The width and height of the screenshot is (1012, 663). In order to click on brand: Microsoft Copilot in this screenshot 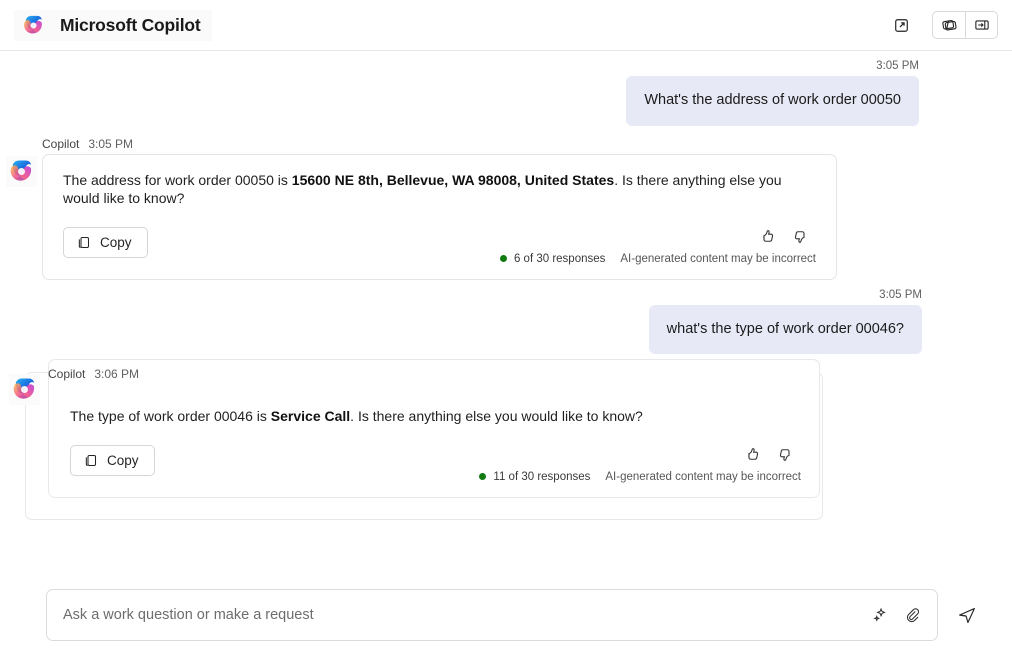, I will do `click(113, 25)`.